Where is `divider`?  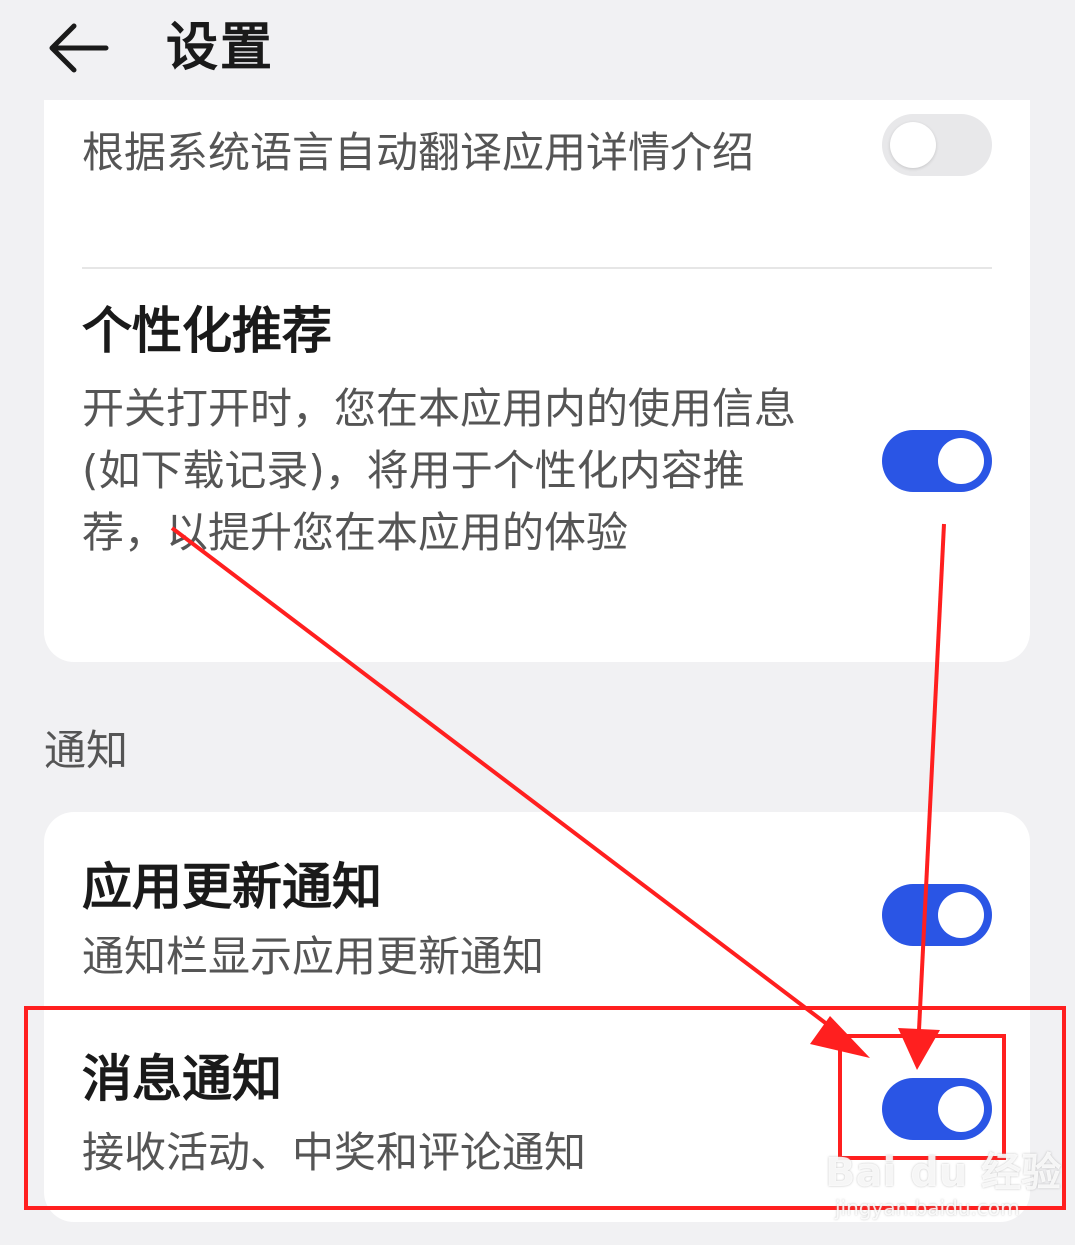 divider is located at coordinates (537, 268).